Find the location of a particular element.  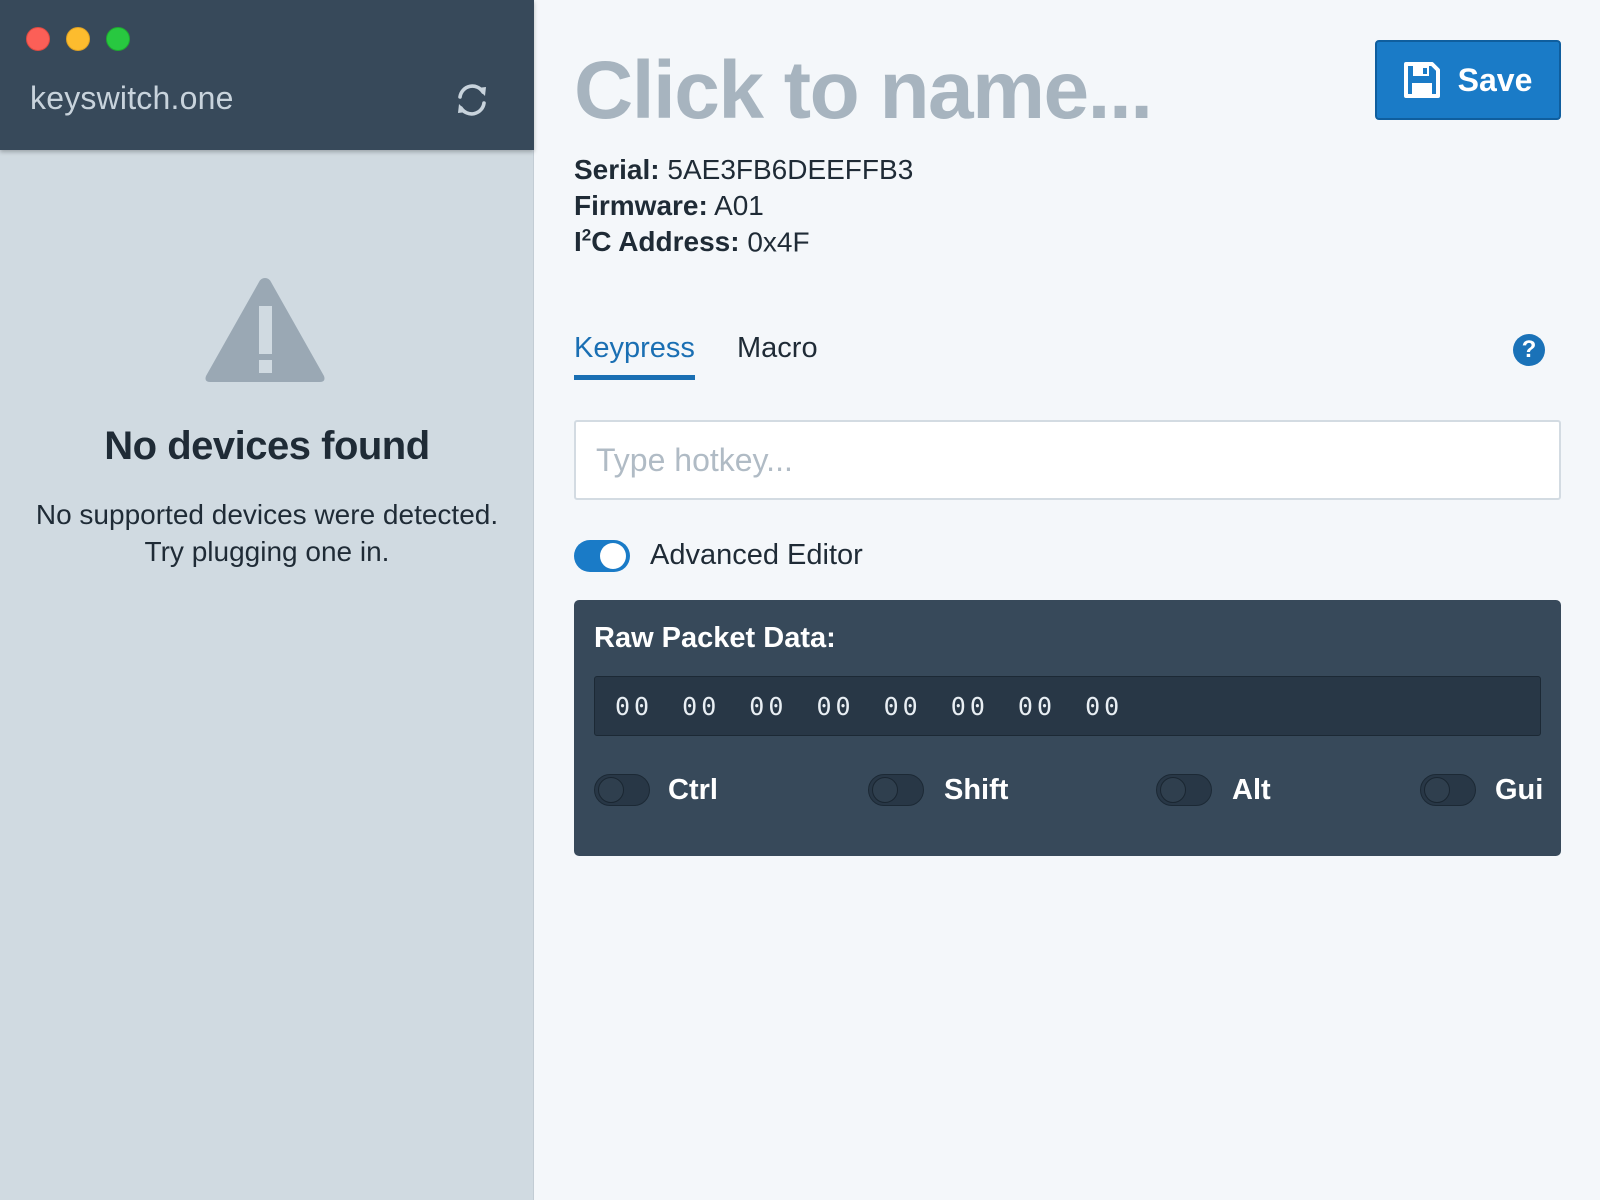

warning-icon is located at coordinates (265, 330).